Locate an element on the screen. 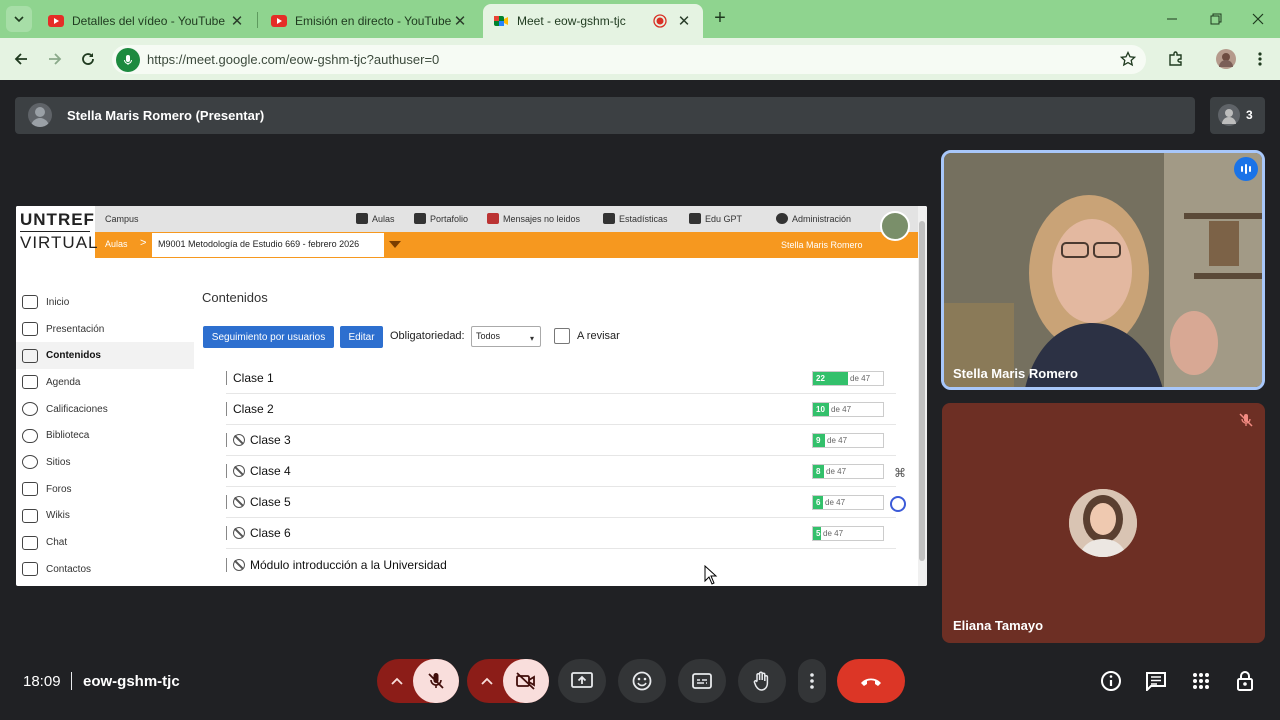  nav-edu-gpt: Edu GPT is located at coordinates (715, 218).